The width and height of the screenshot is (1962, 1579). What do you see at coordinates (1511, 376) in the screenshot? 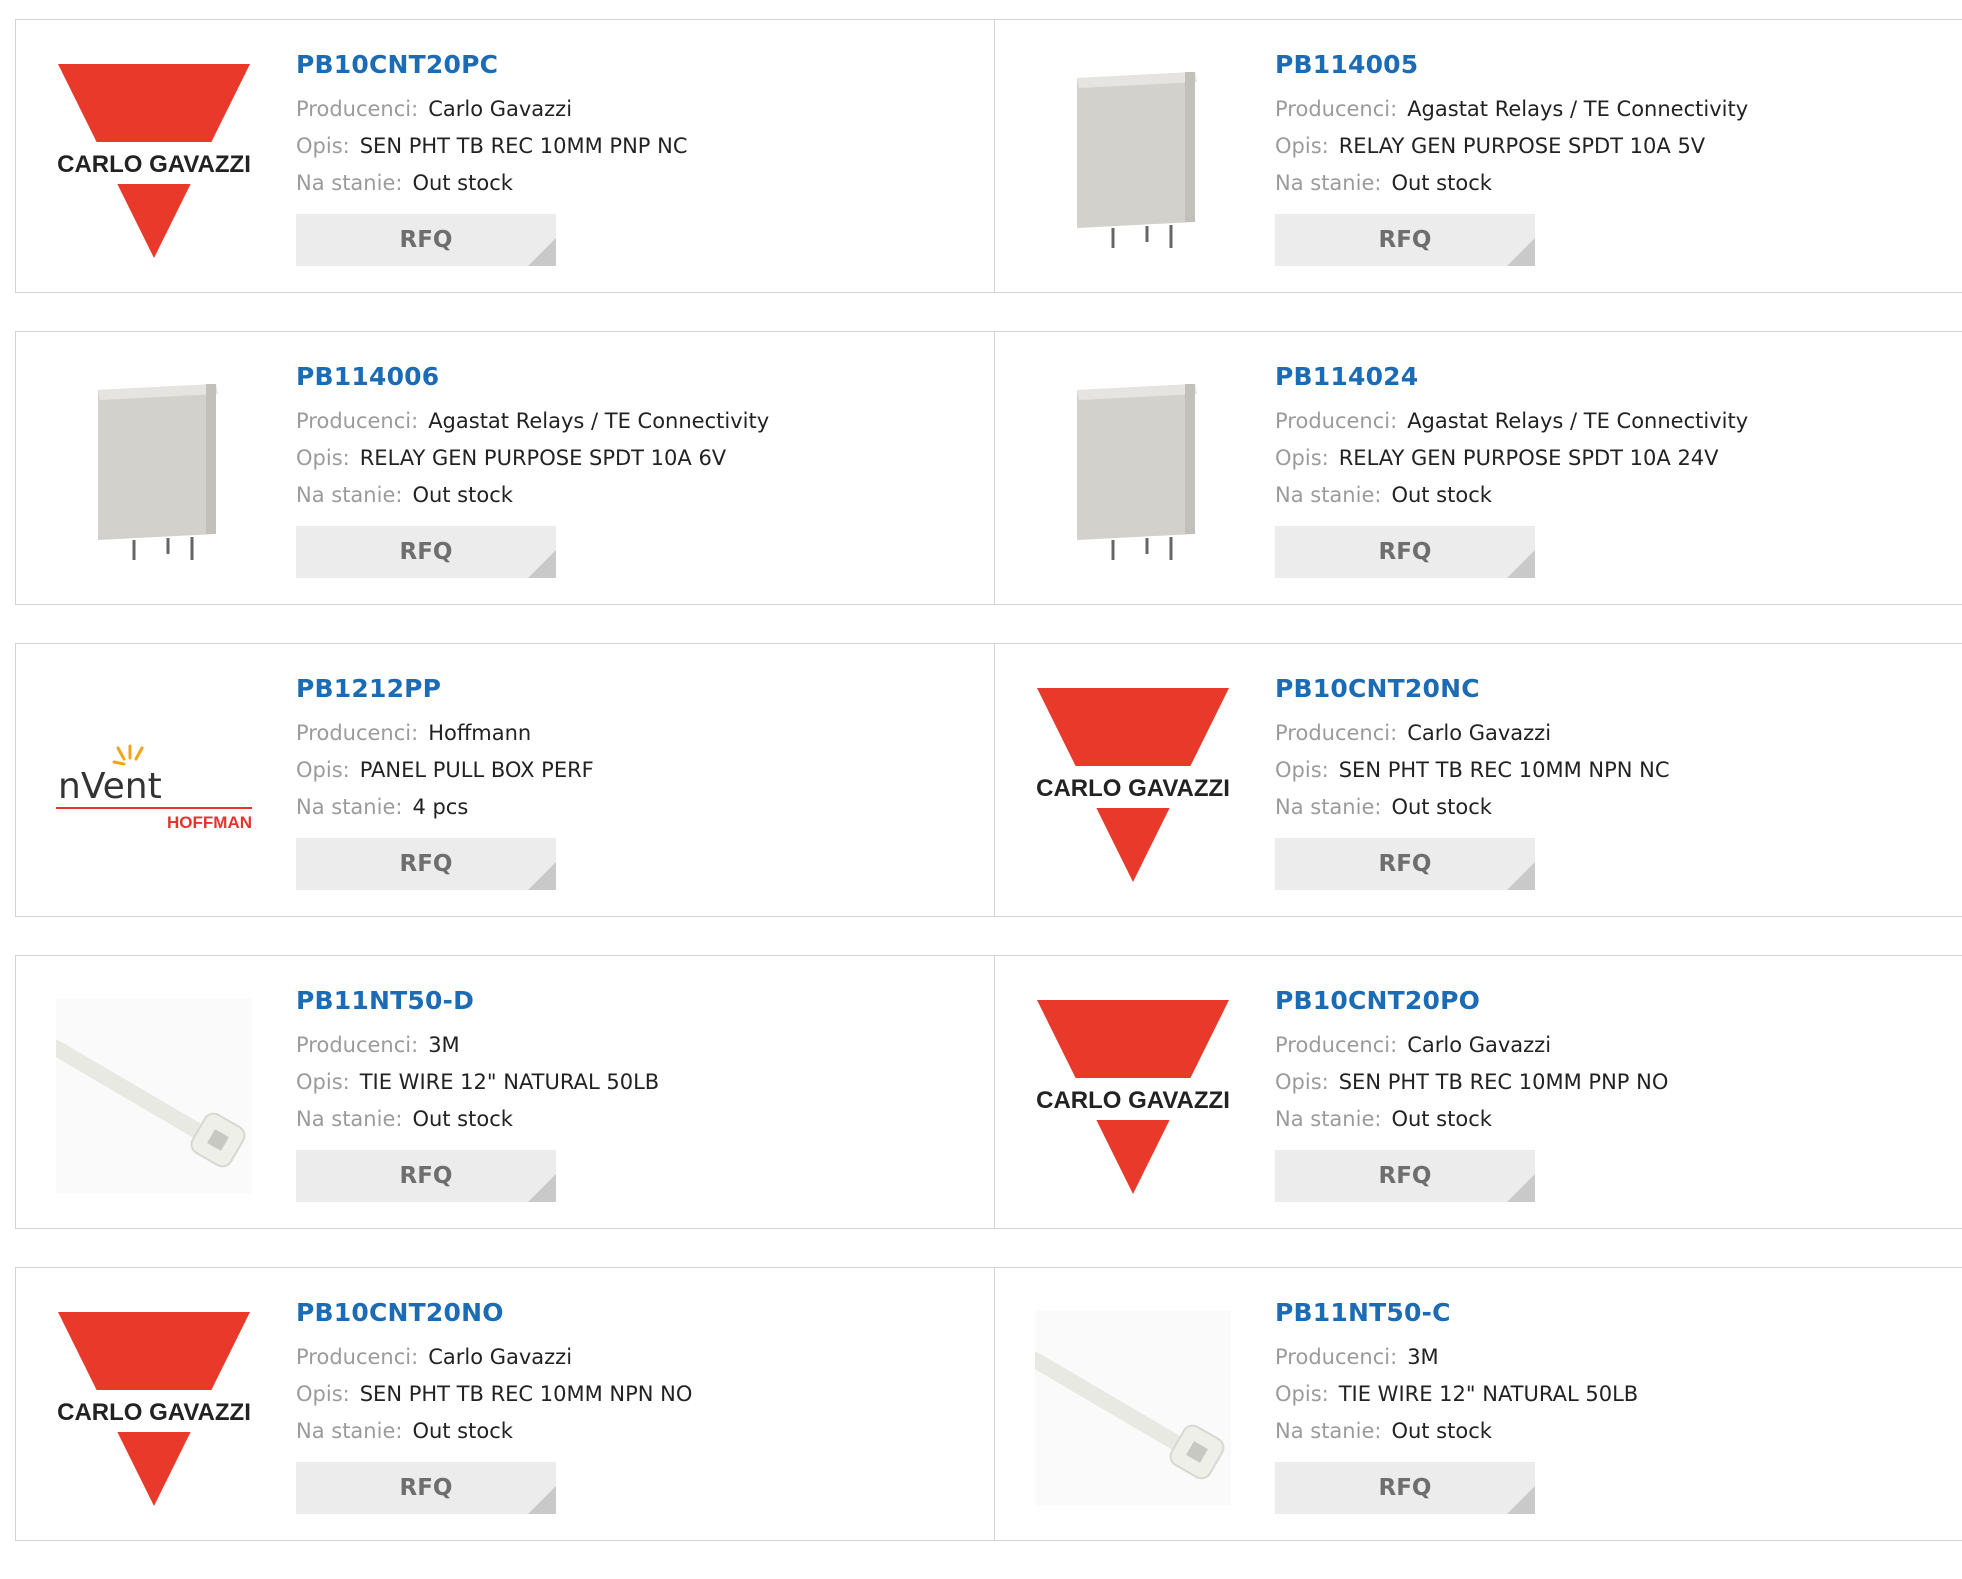
I see `part-number-link: PB114024` at bounding box center [1511, 376].